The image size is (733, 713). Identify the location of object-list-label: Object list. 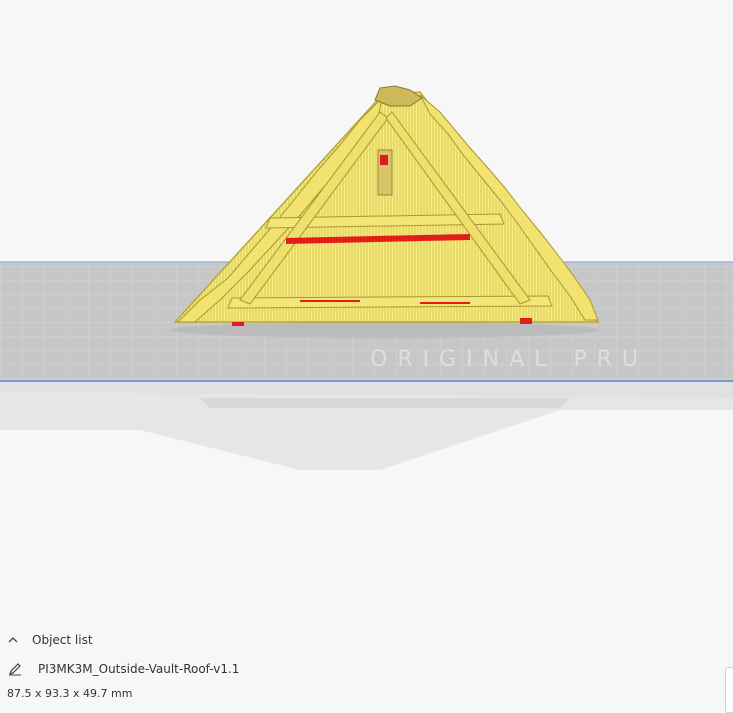
(62, 640).